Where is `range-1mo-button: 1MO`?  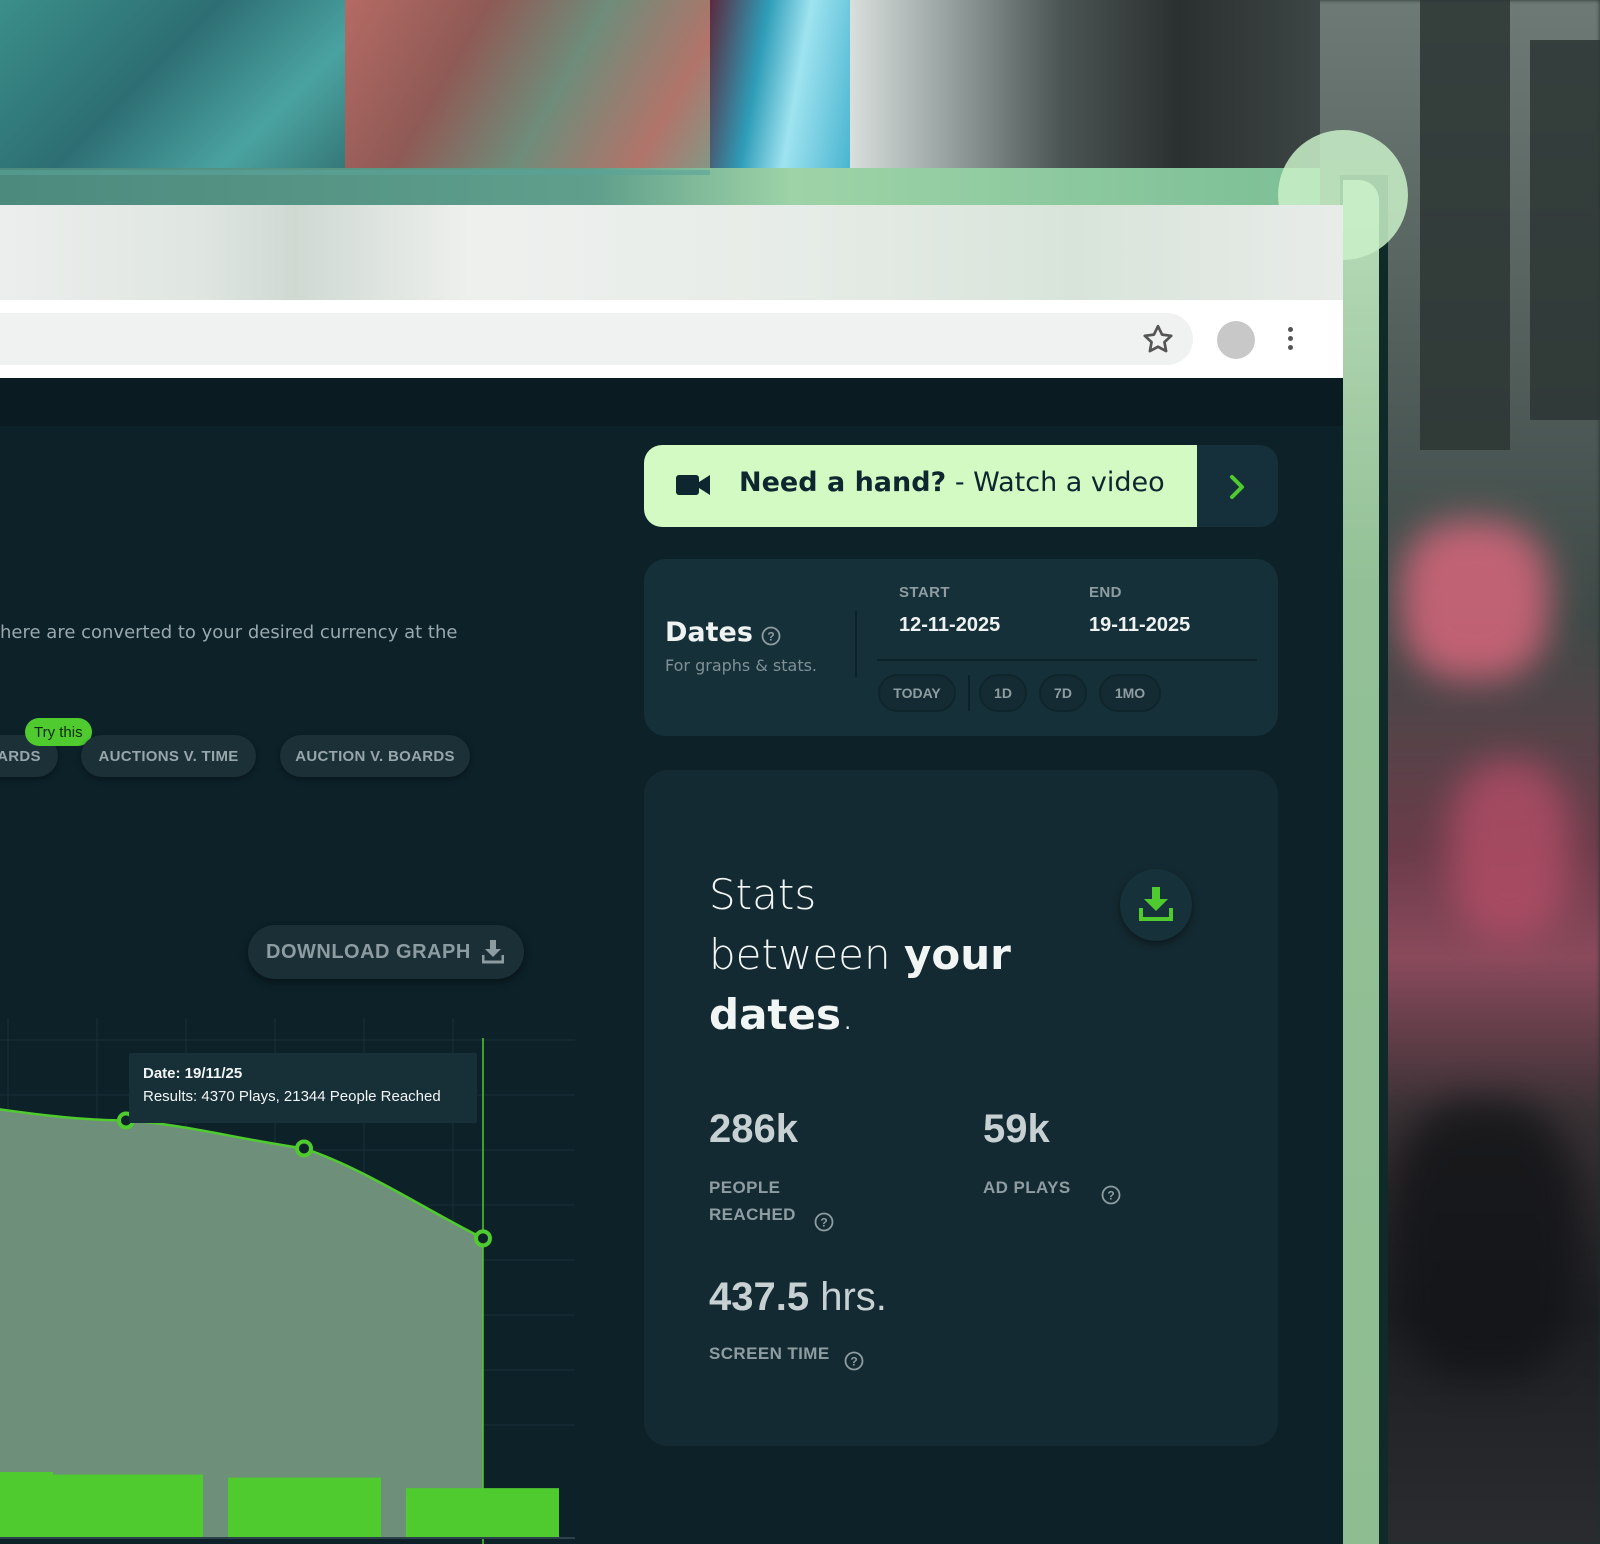
range-1mo-button: 1MO is located at coordinates (1130, 693).